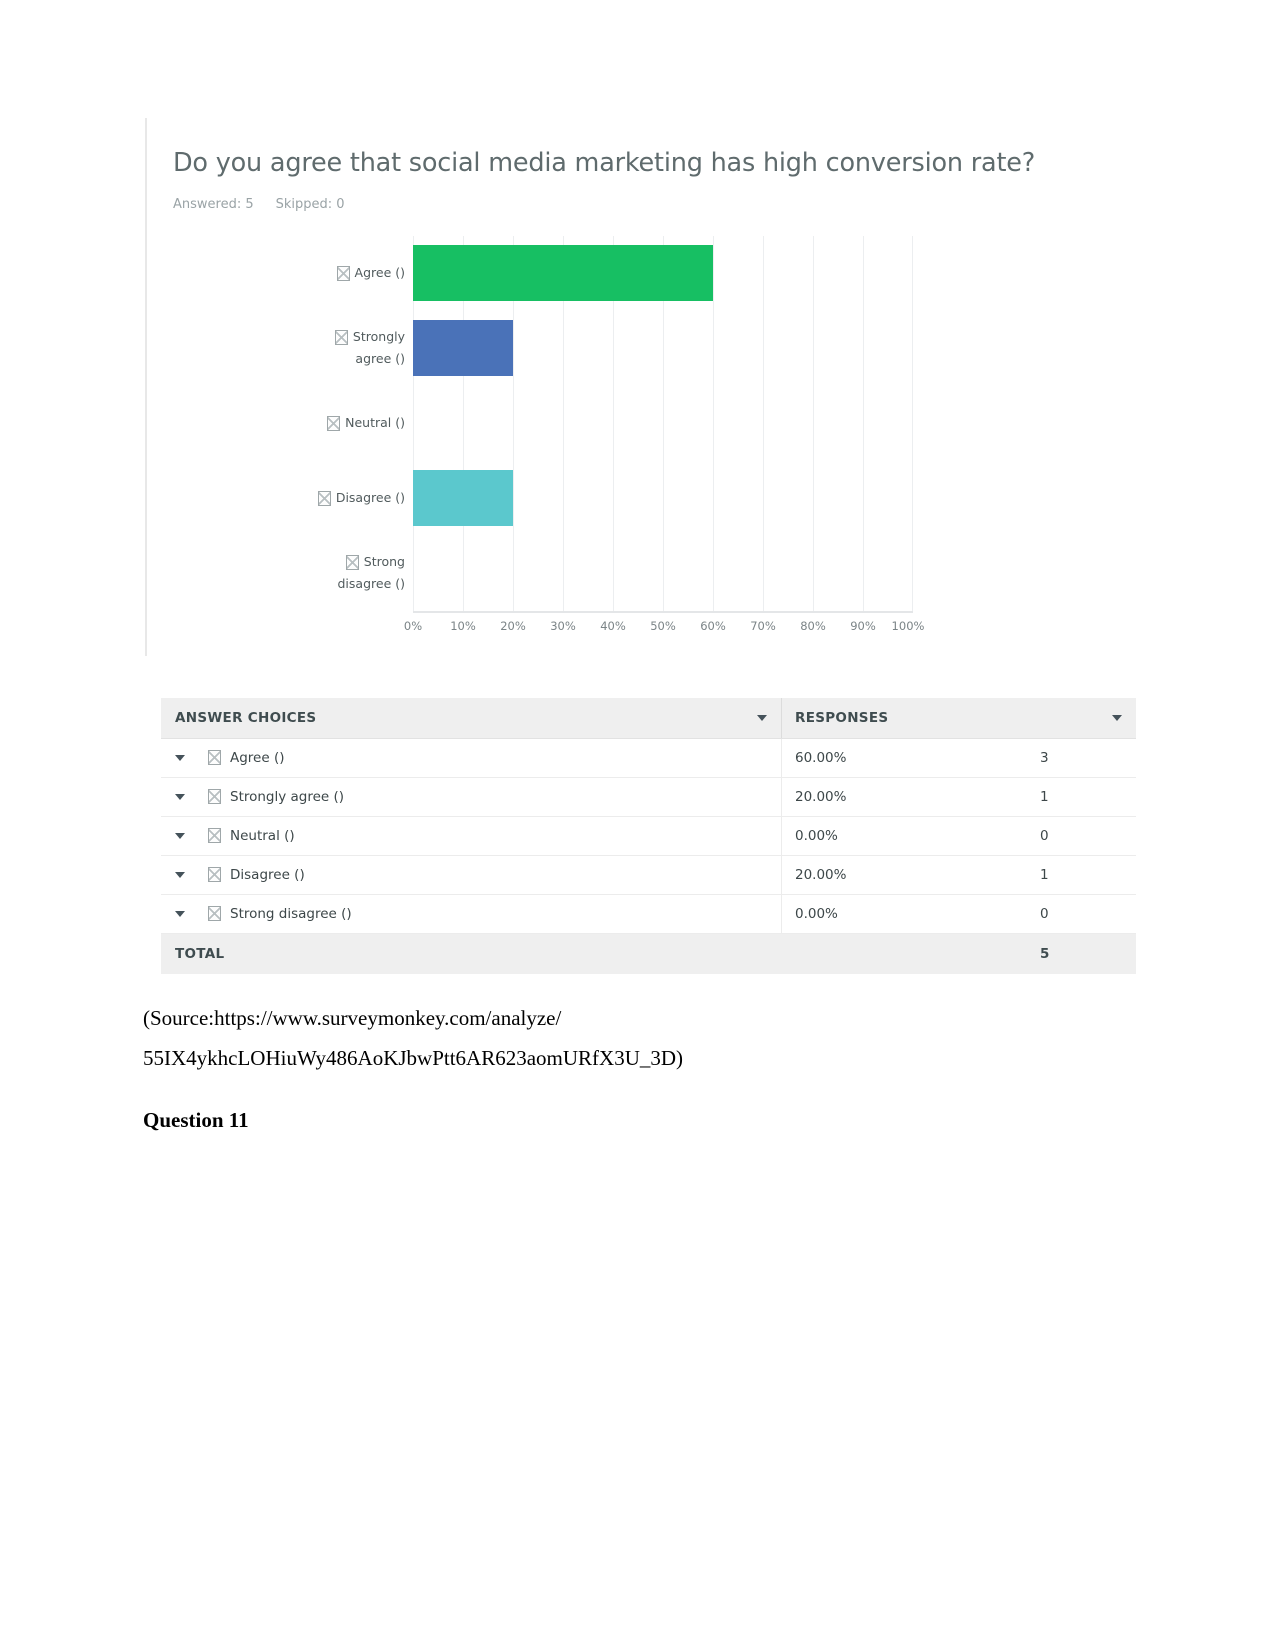 The height and width of the screenshot is (1650, 1275). What do you see at coordinates (648, 758) in the screenshot?
I see `table-row: Agree () 60.00% 3` at bounding box center [648, 758].